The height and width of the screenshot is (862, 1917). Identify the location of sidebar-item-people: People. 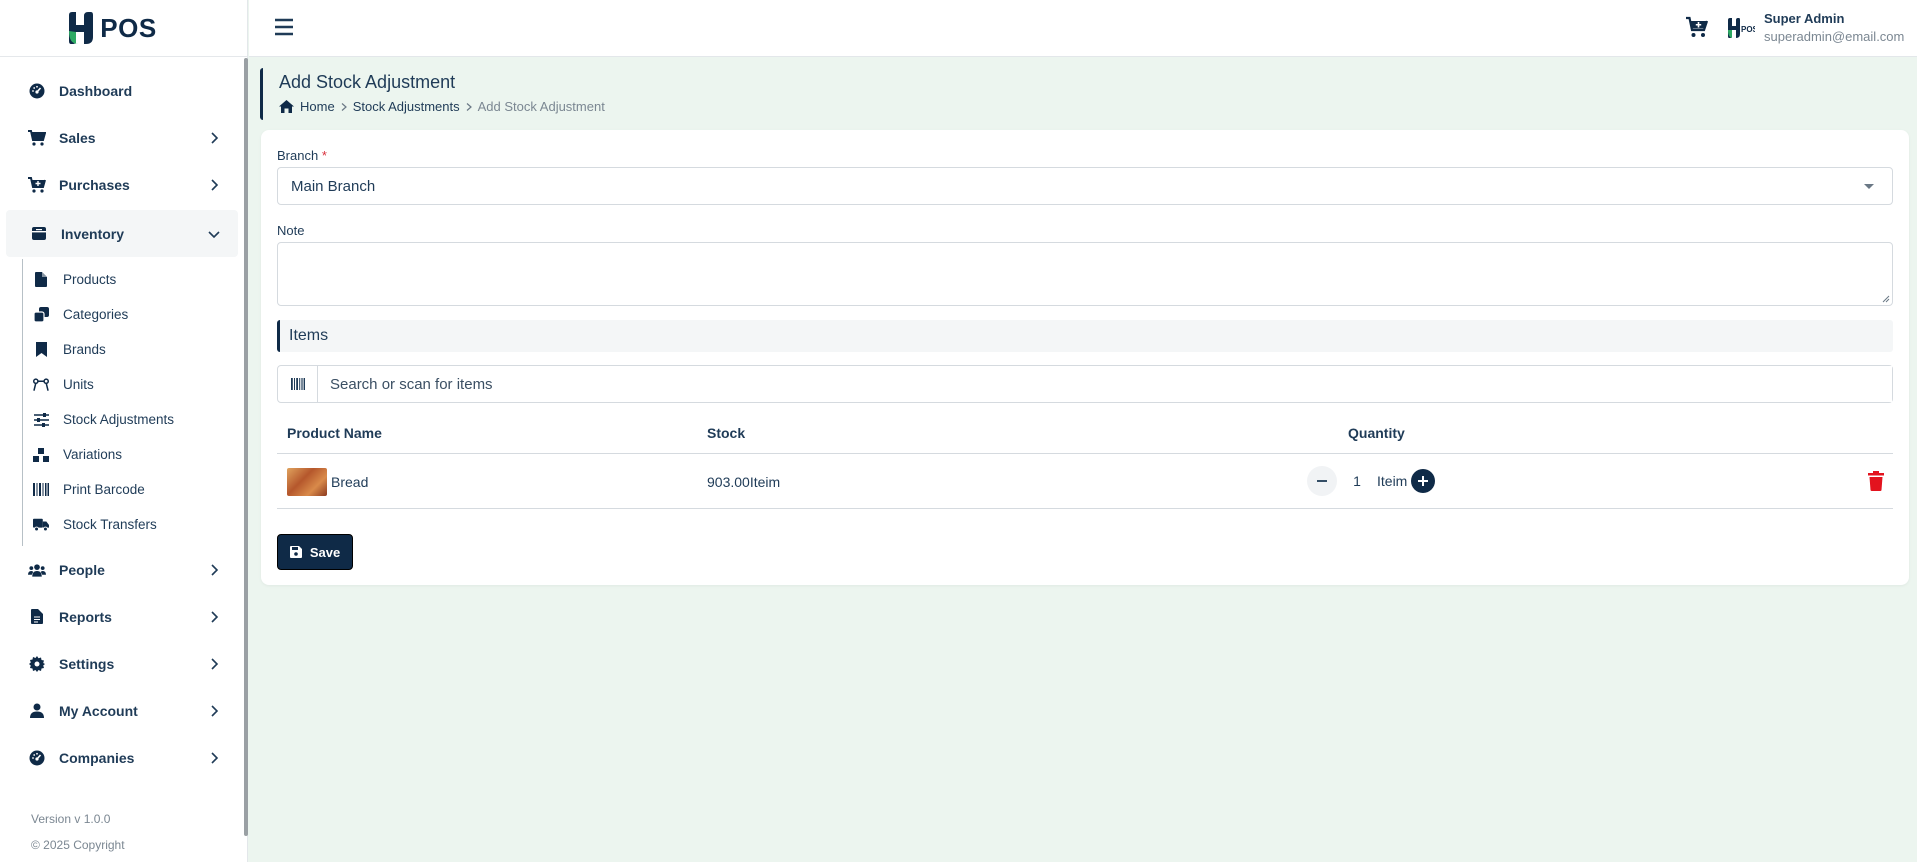
(121, 569).